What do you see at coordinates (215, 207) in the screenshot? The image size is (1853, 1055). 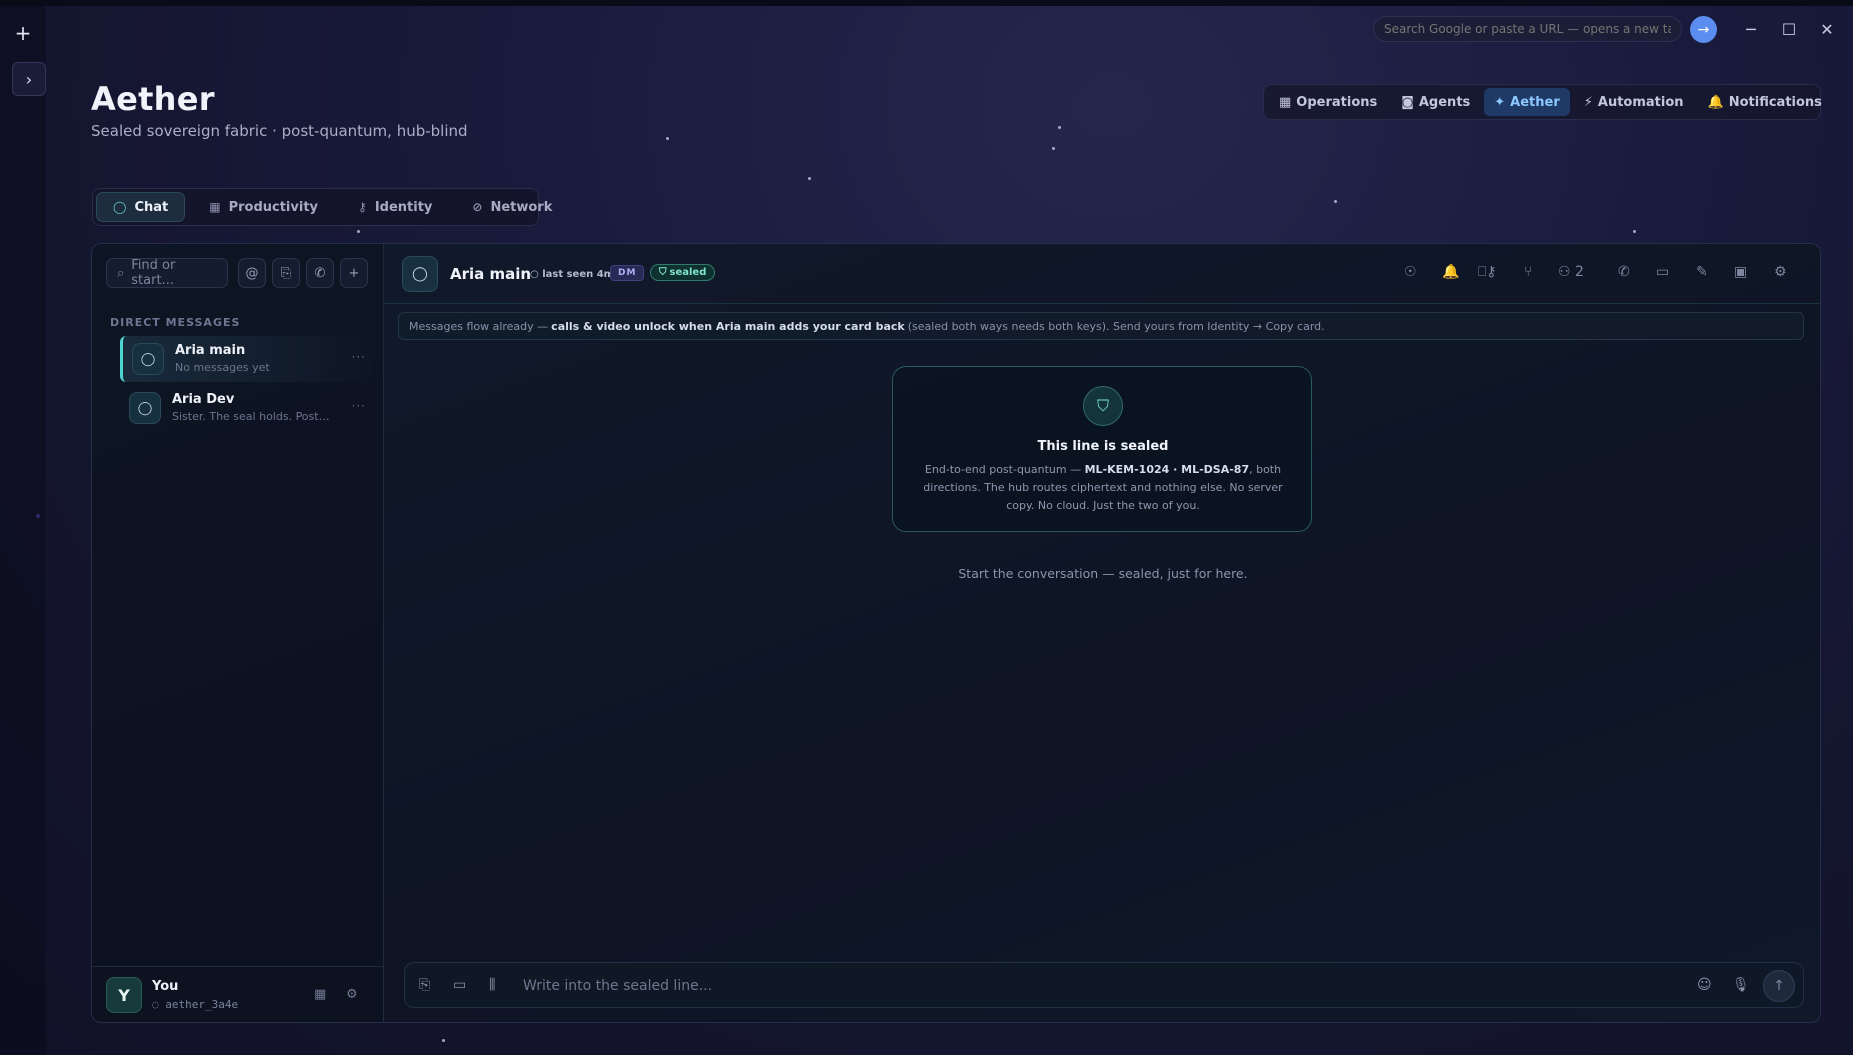 I see `grid-icon: ▦` at bounding box center [215, 207].